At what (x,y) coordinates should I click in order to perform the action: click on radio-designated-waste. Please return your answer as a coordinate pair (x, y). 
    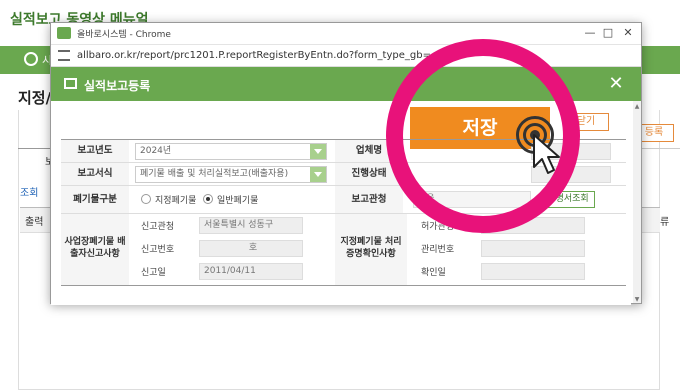
    Looking at the image, I should click on (146, 199).